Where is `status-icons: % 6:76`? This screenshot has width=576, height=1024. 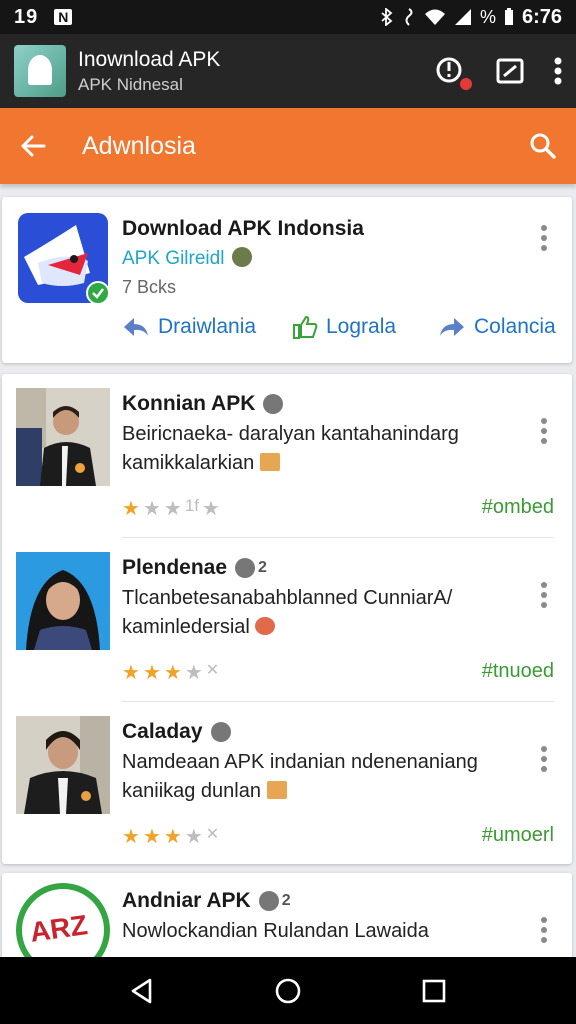
status-icons: % 6:76 is located at coordinates (471, 17).